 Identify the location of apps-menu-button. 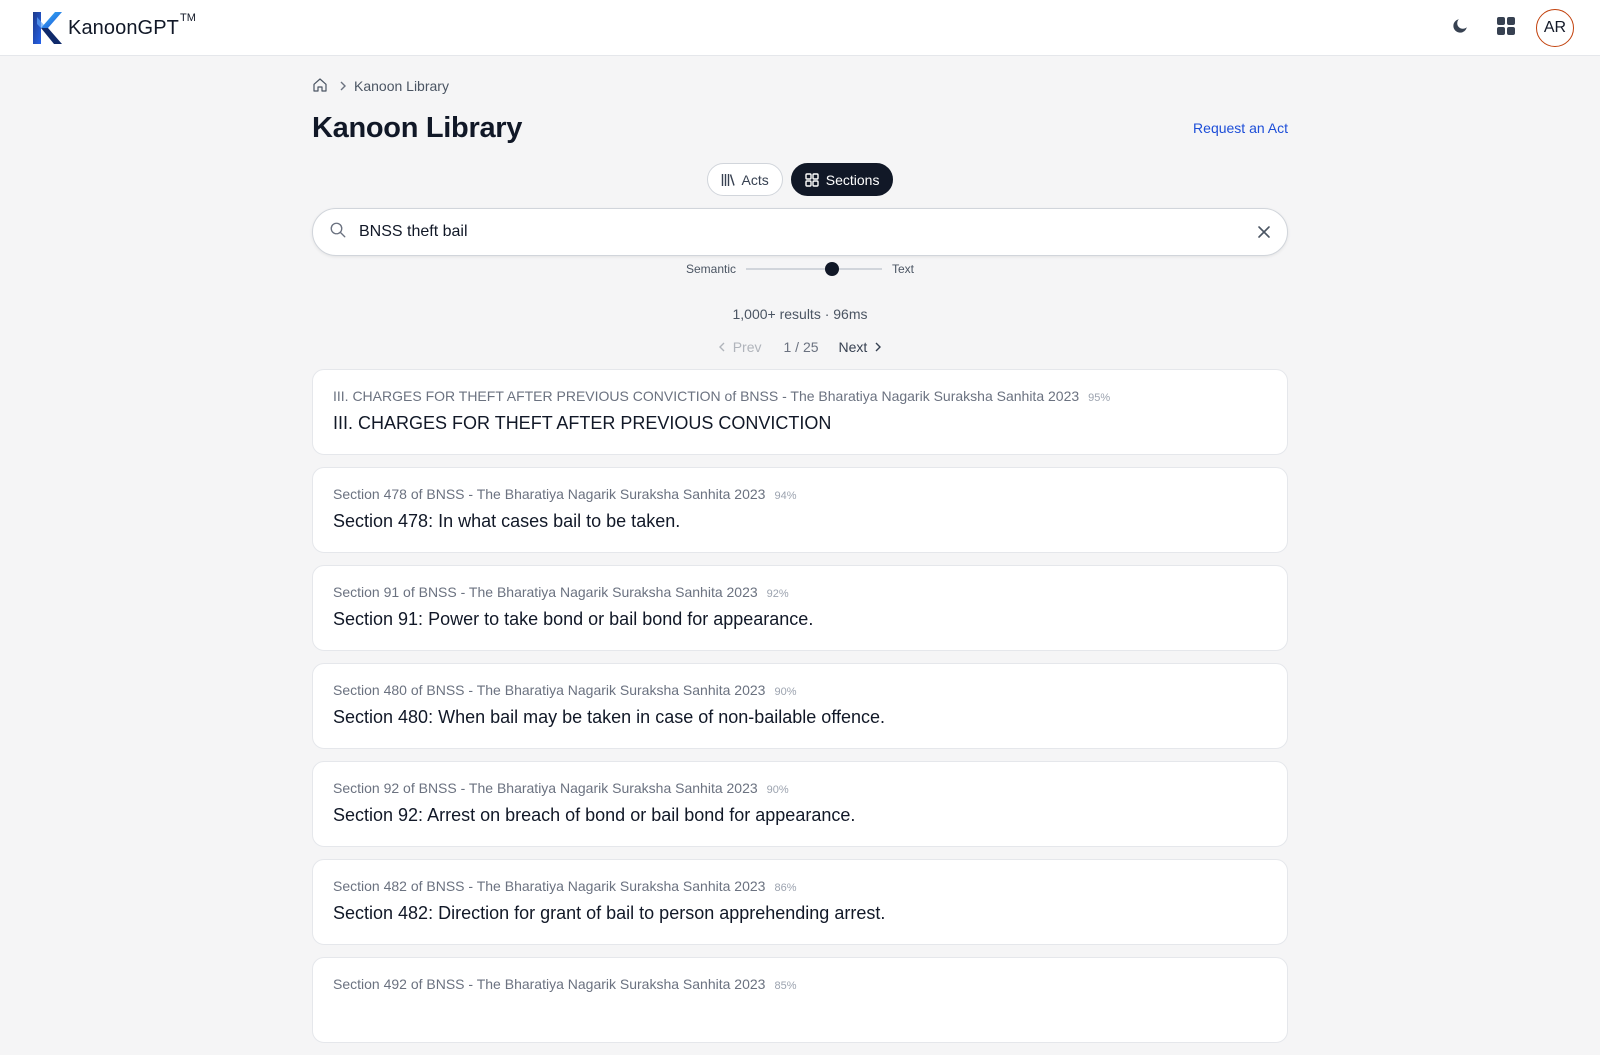
(1506, 28).